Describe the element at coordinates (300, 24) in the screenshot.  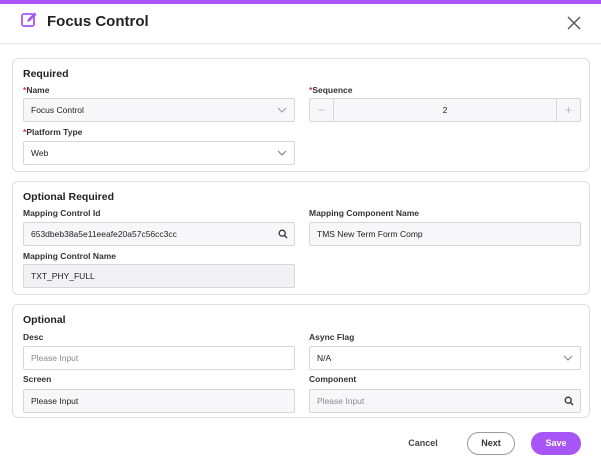
I see `dialog-header: Focus Control` at that location.